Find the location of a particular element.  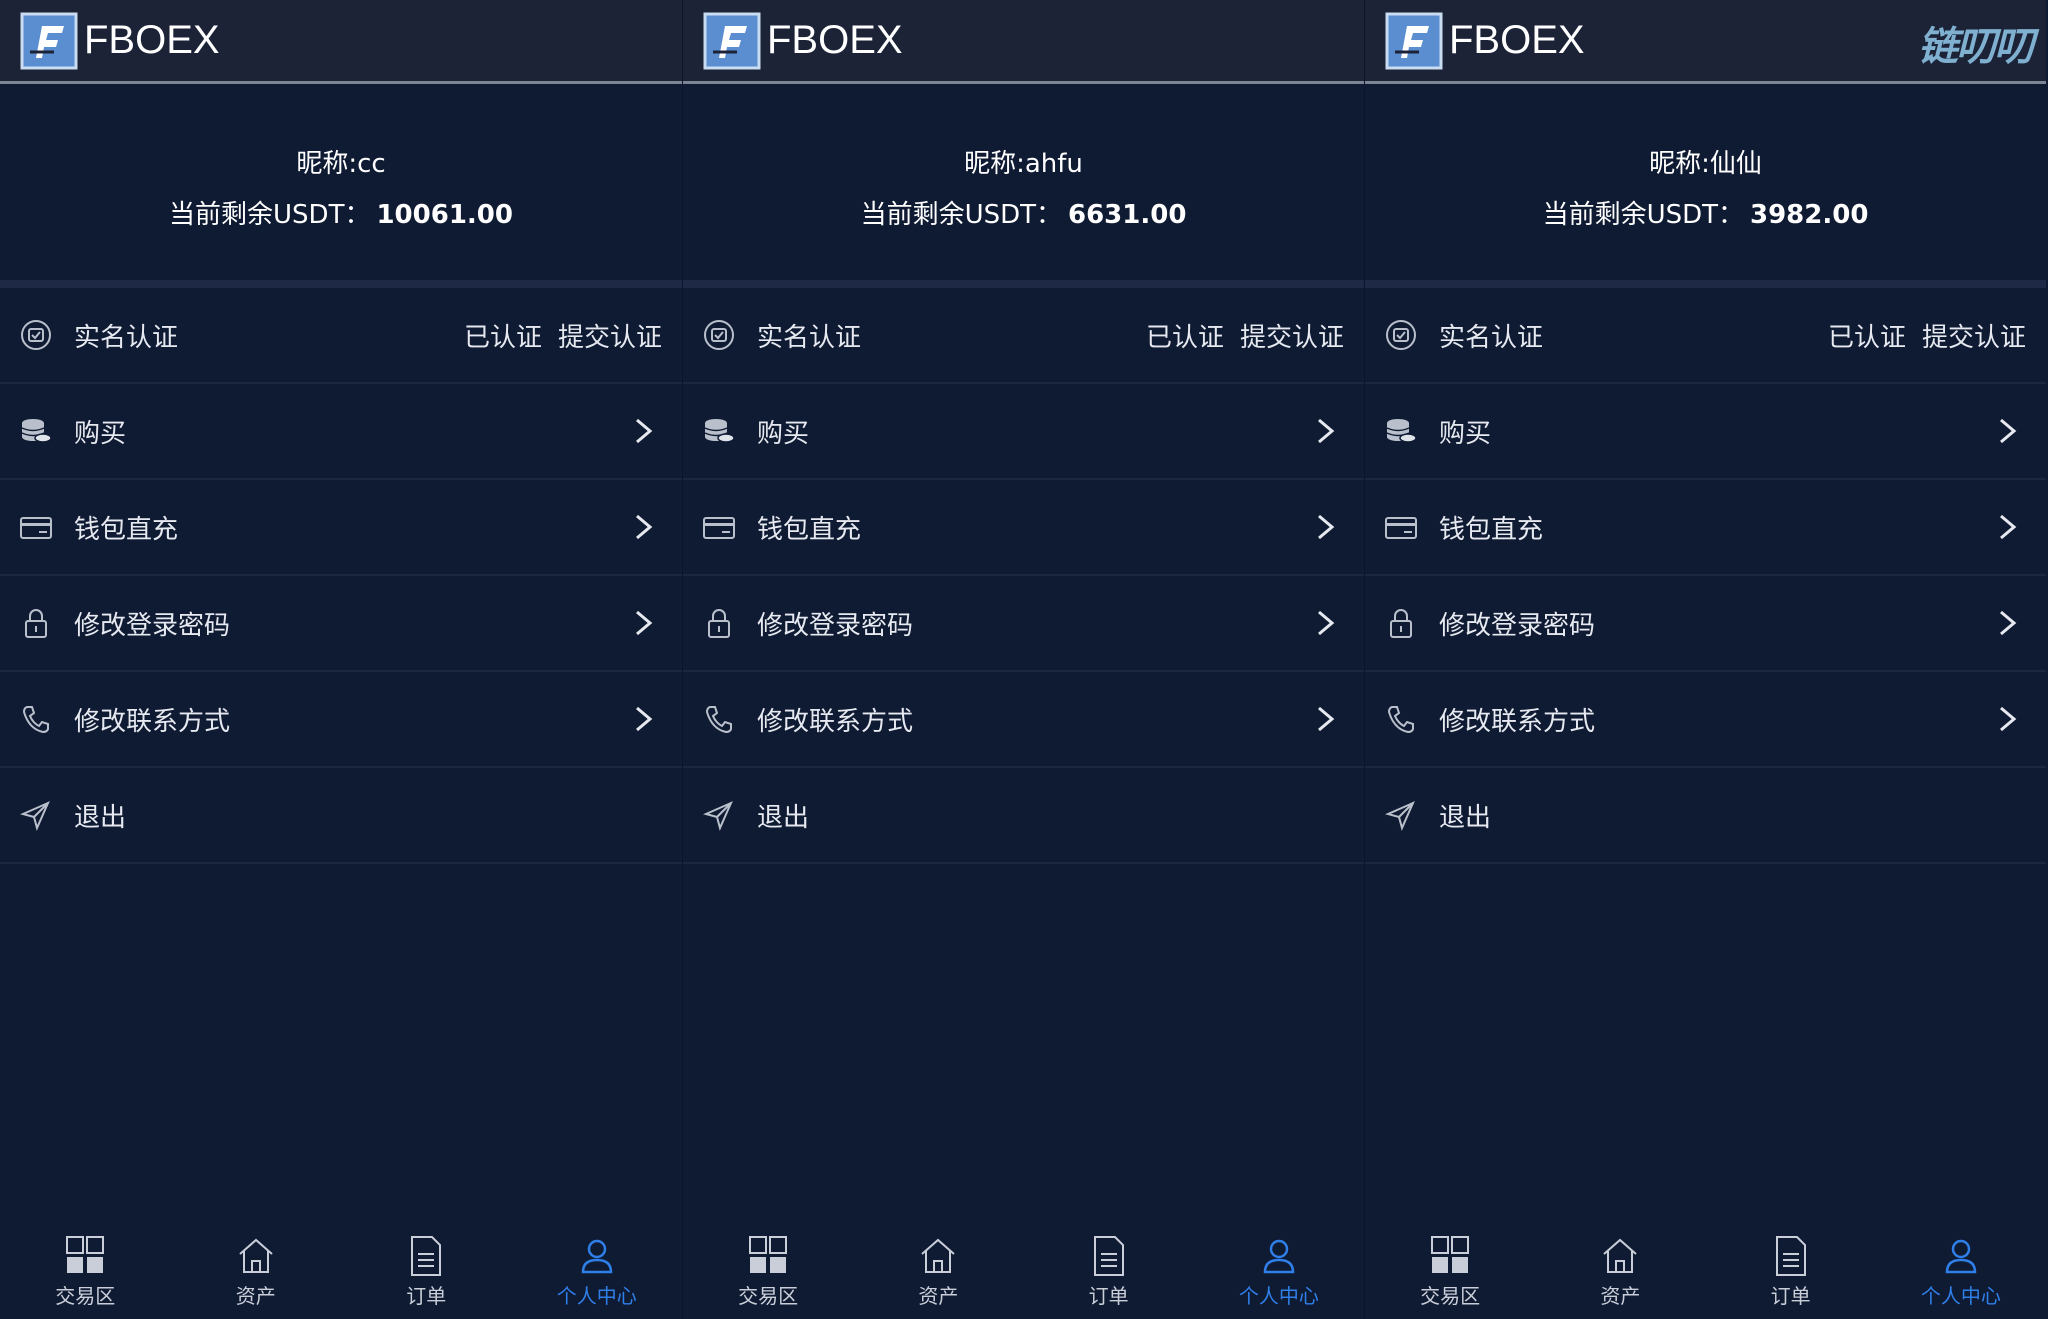

balance-line: 当前剩余USDT： 10061.00 is located at coordinates (341, 212).